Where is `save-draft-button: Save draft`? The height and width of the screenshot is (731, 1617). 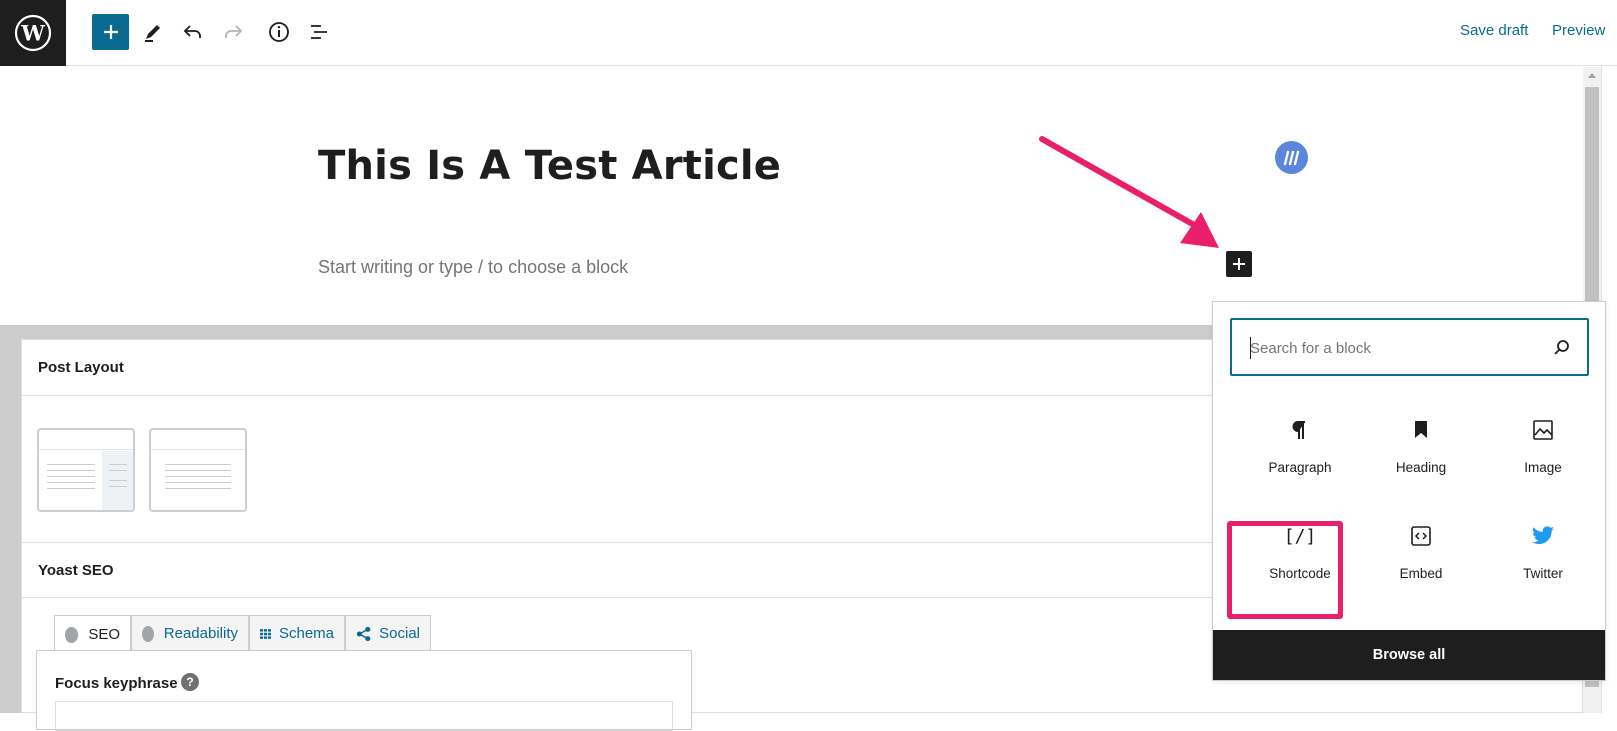
save-draft-button: Save draft is located at coordinates (1494, 30).